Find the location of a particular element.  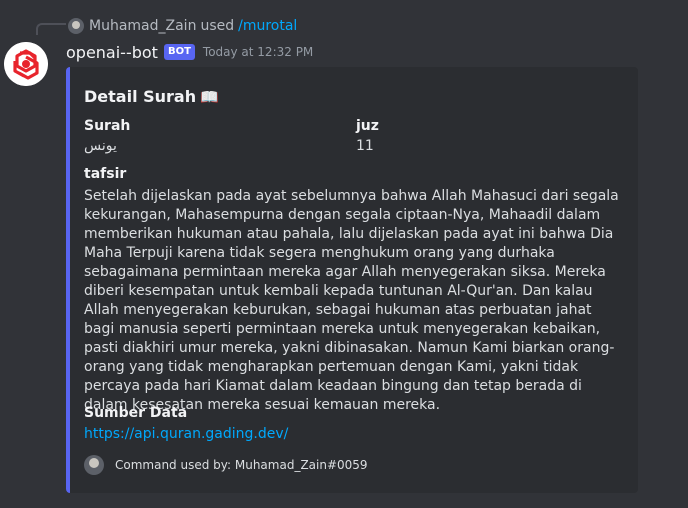

bot-badge: BOT is located at coordinates (179, 52).